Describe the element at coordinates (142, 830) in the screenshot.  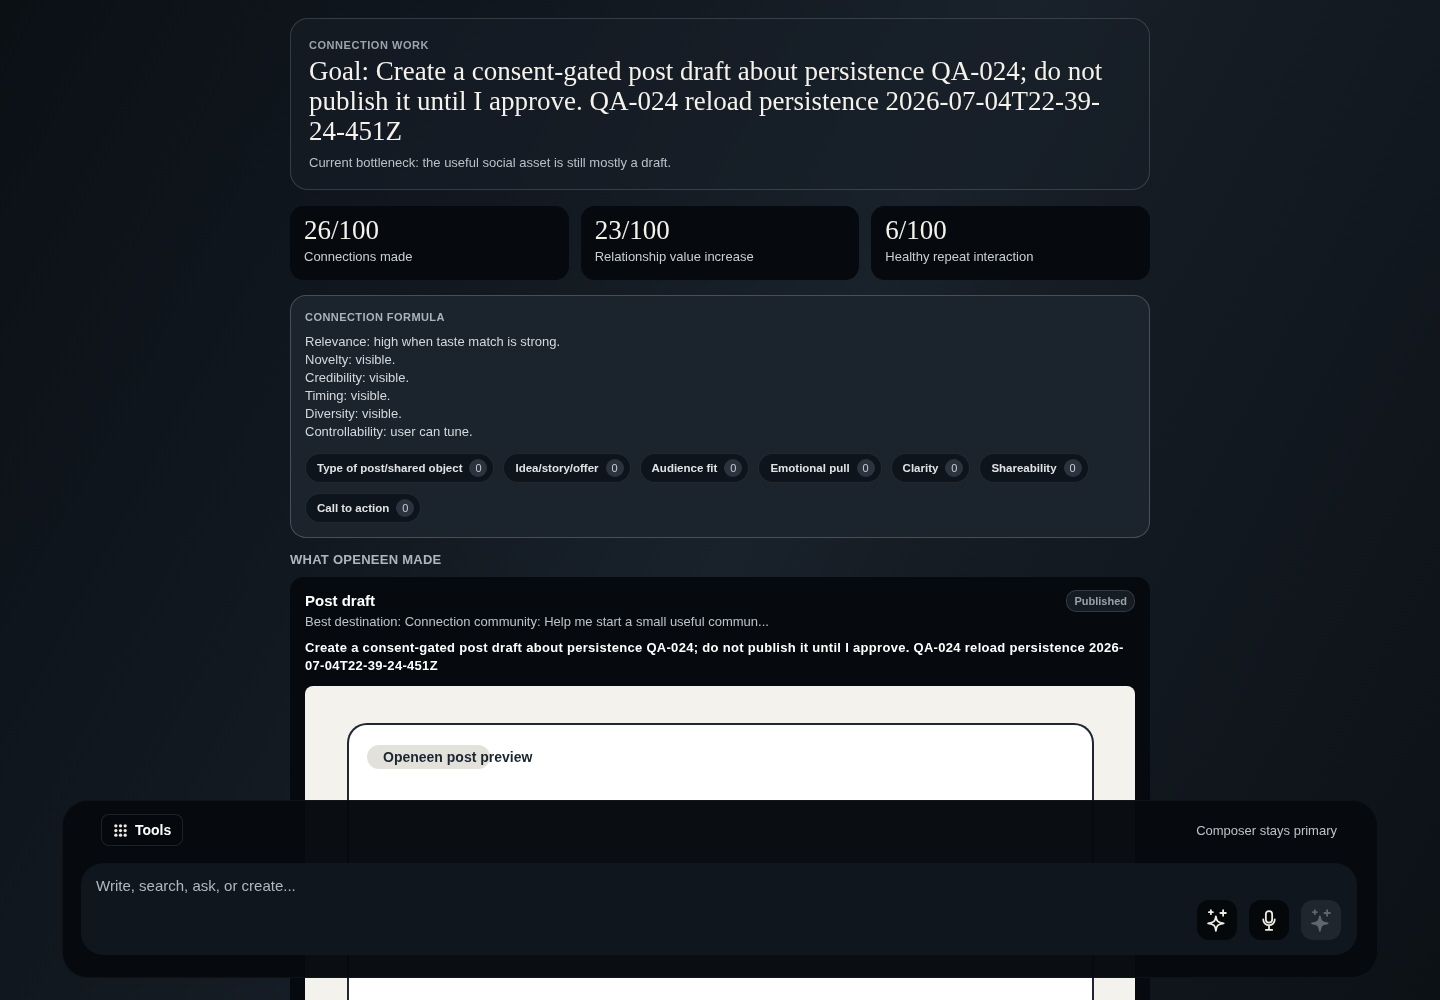
I see `tools-button: Tools` at that location.